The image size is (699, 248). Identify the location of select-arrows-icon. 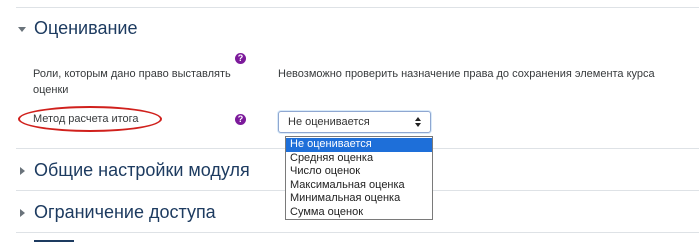
(418, 122).